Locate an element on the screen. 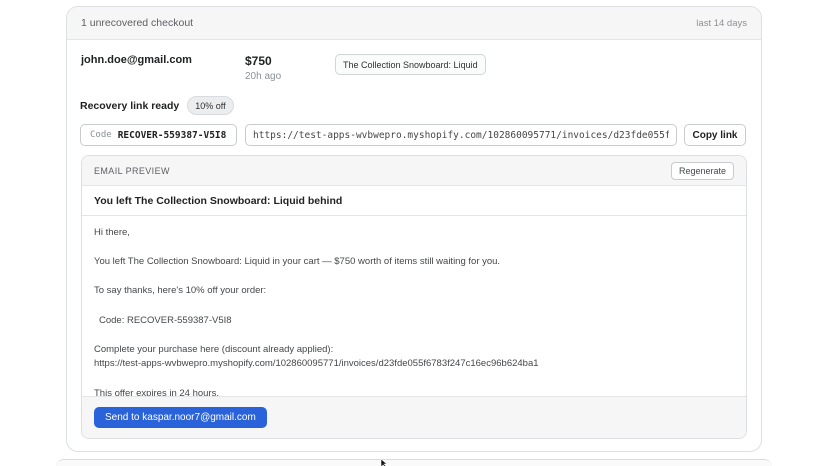 This screenshot has width=828, height=466. code-label: Code is located at coordinates (101, 135).